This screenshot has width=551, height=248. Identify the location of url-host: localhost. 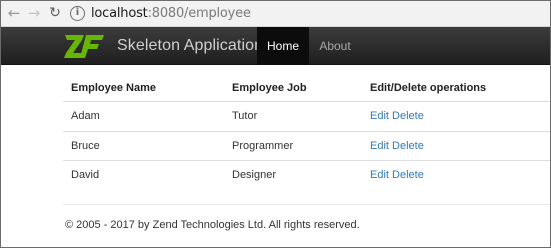
(119, 13).